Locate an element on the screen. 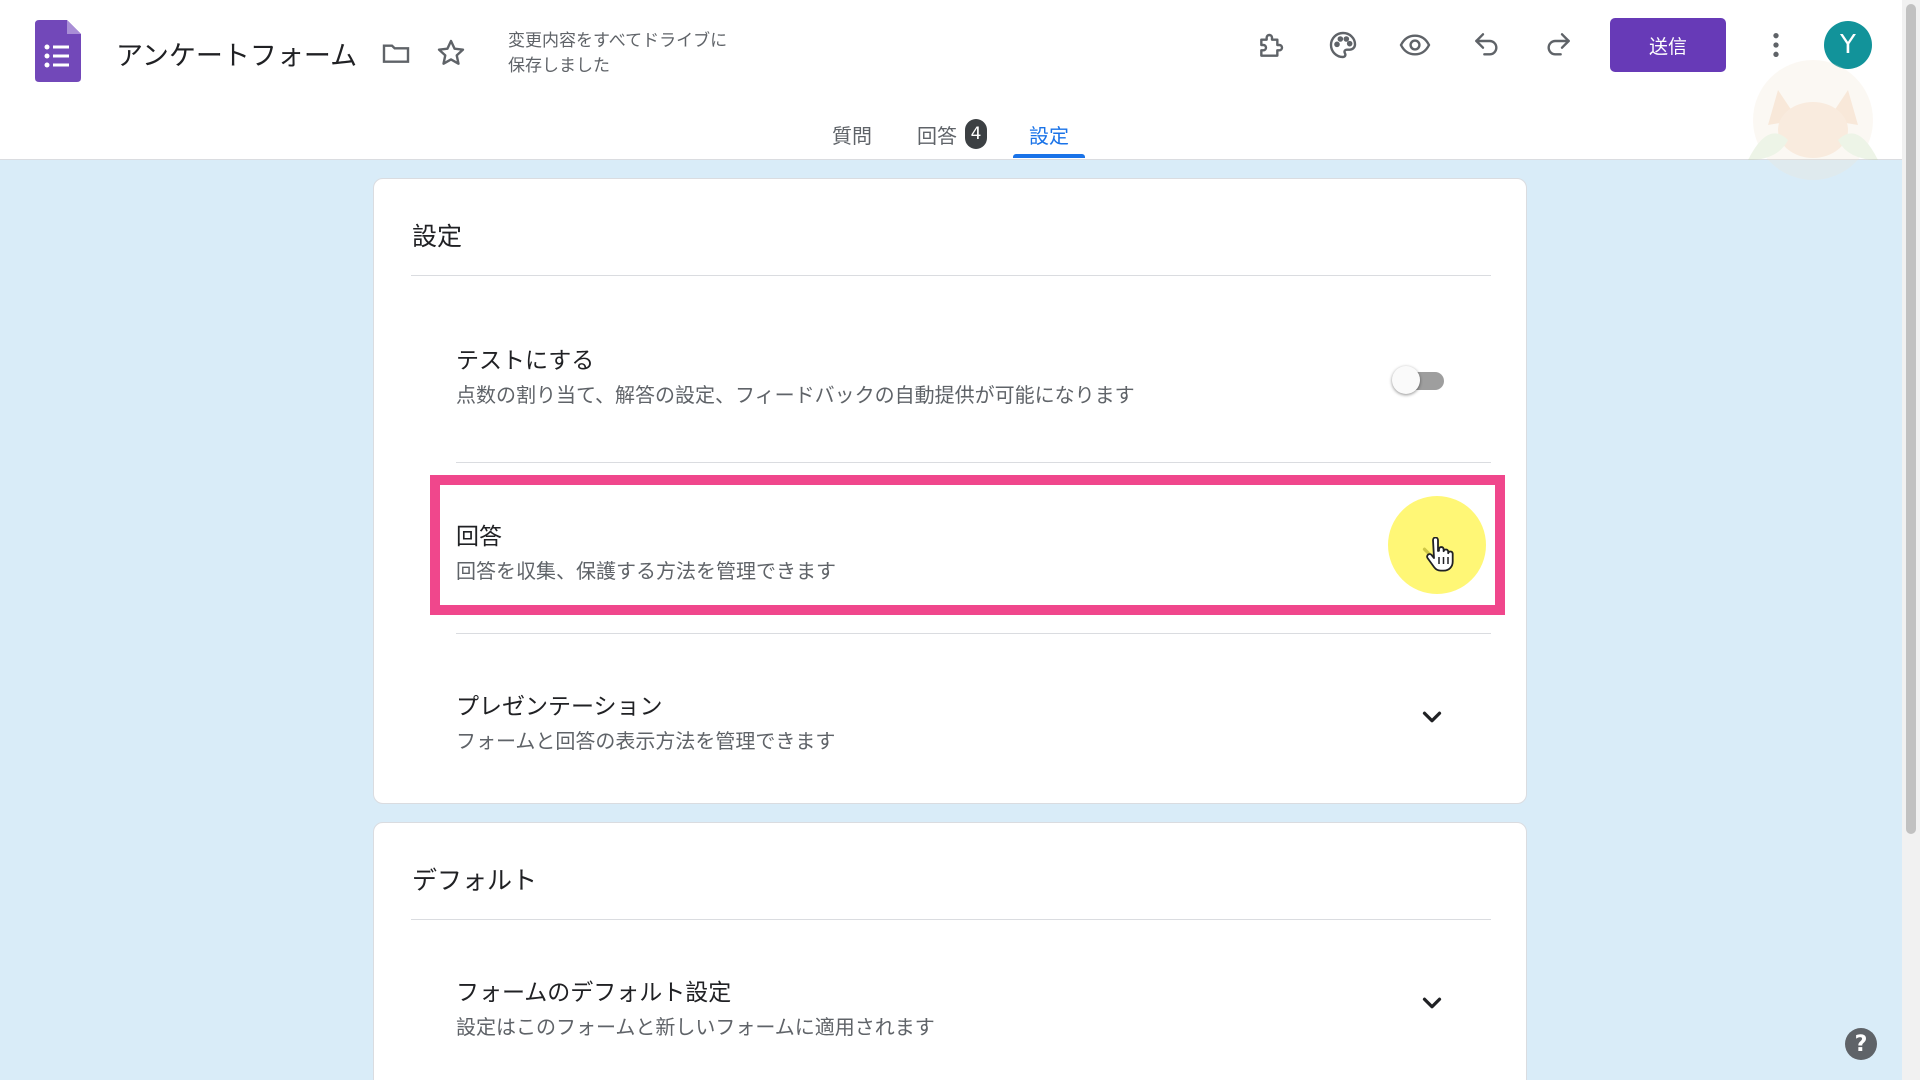  send-button: 送信 is located at coordinates (1668, 45).